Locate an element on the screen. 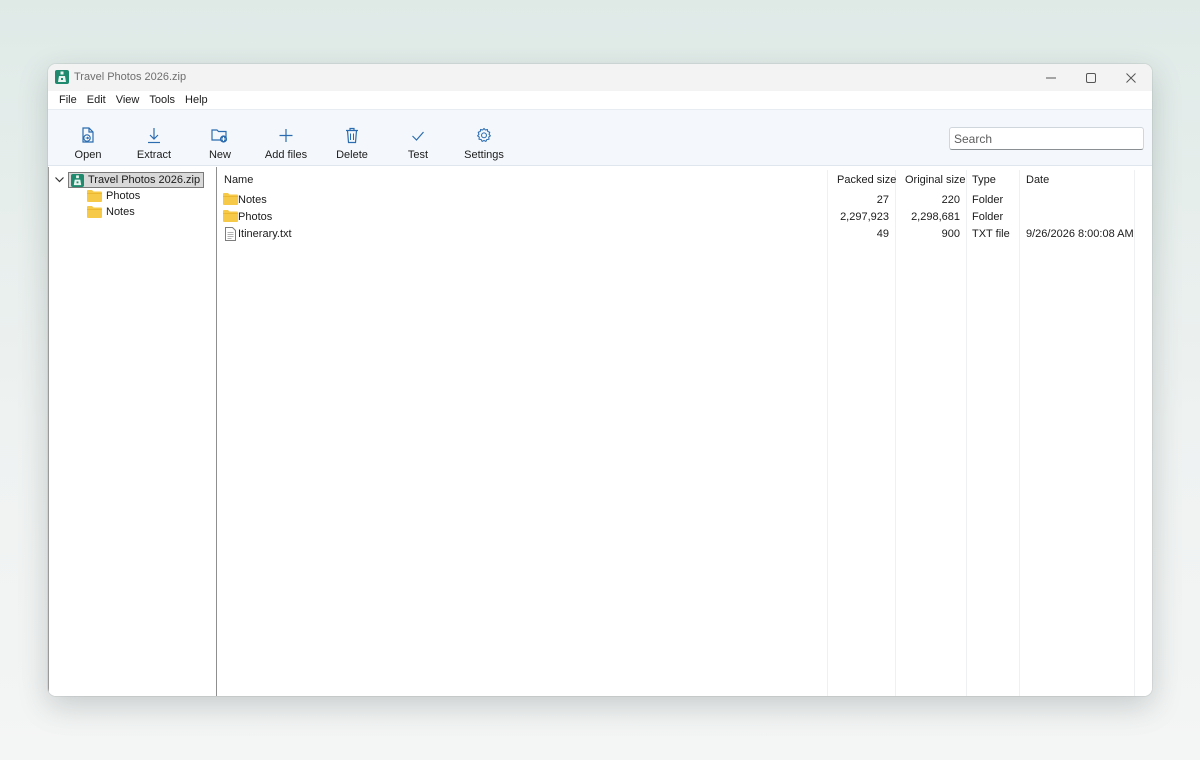  extract-button: Extract is located at coordinates (154, 138).